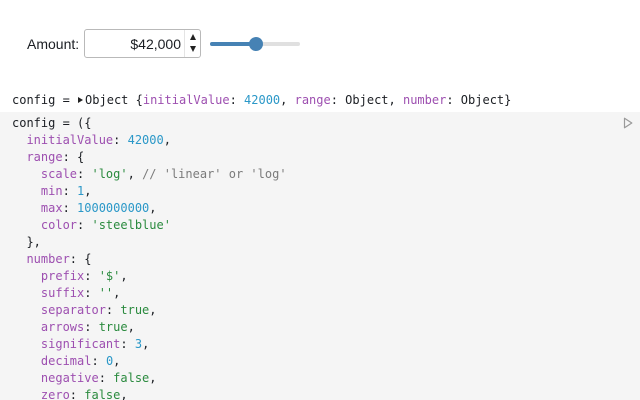 This screenshot has width=640, height=400. I want to click on code-token: suffix, so click(48, 293).